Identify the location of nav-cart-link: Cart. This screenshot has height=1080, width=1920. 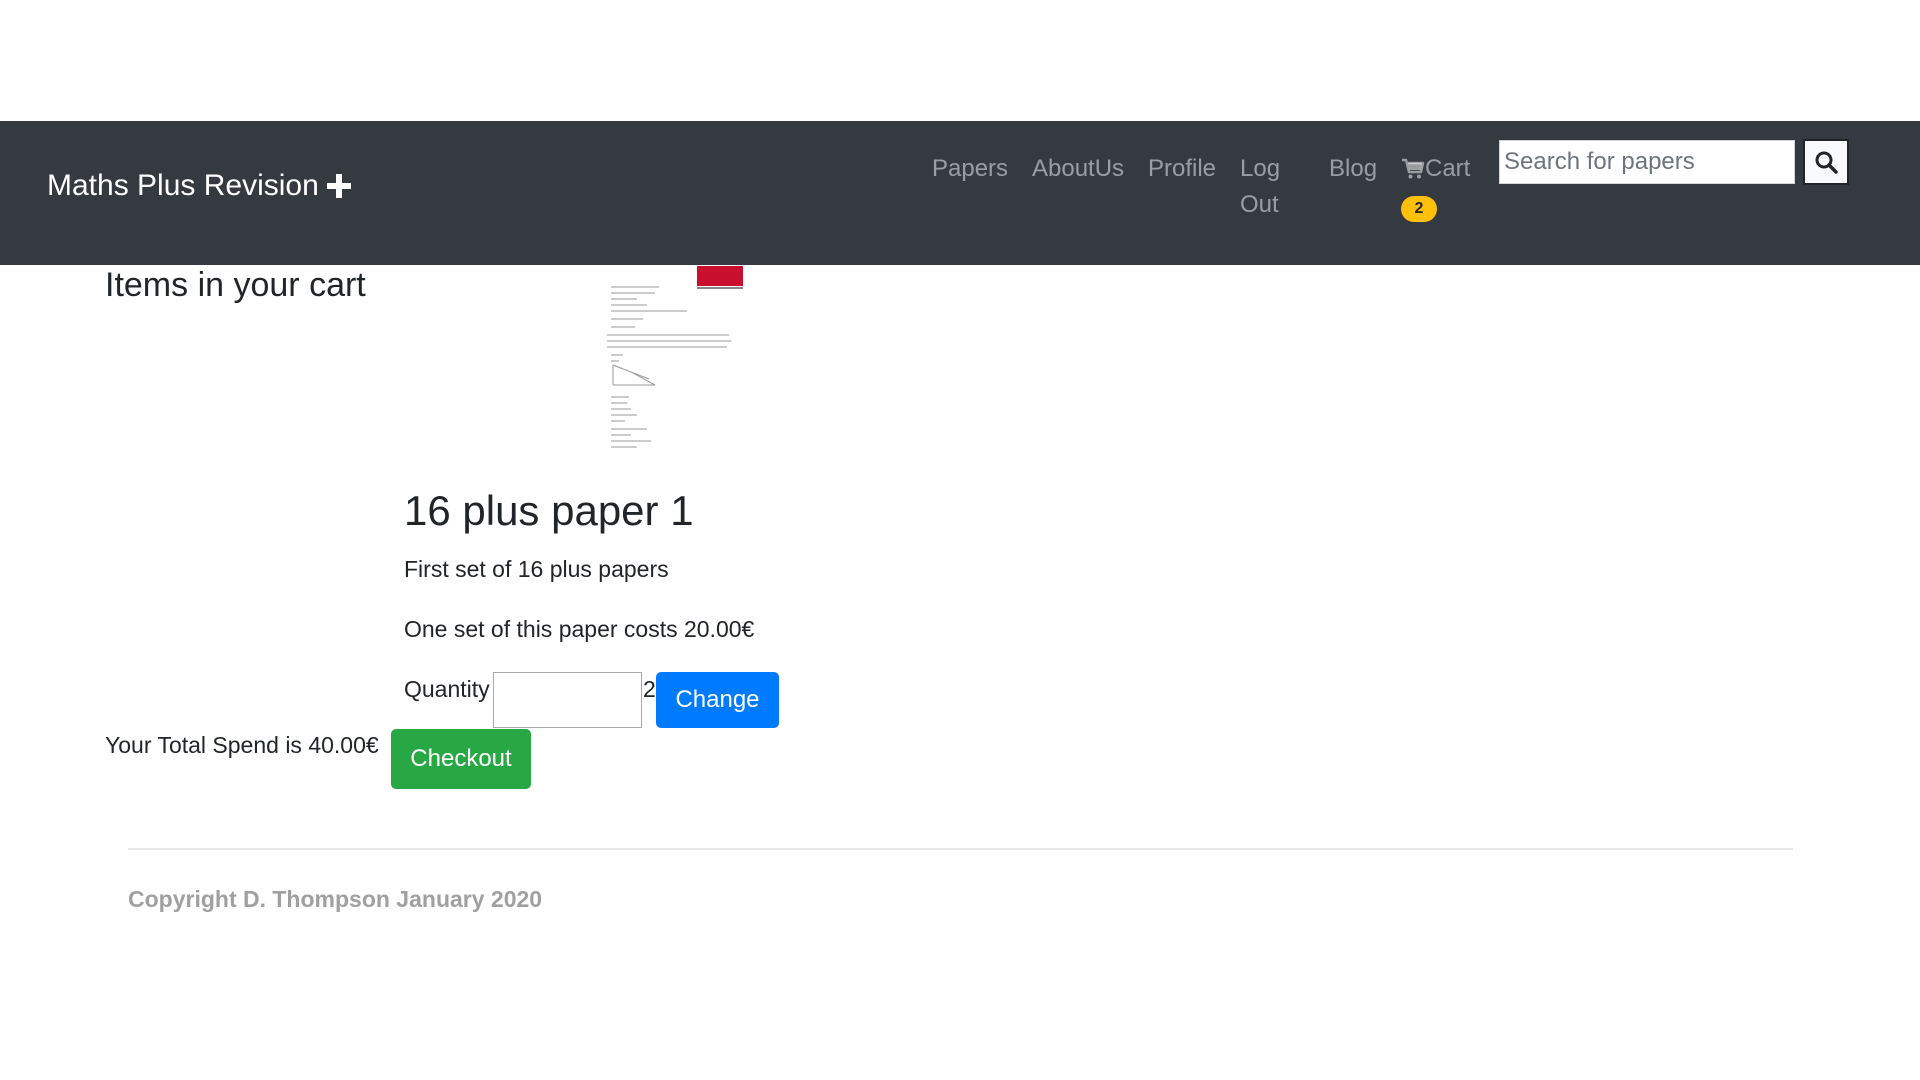
(1435, 169).